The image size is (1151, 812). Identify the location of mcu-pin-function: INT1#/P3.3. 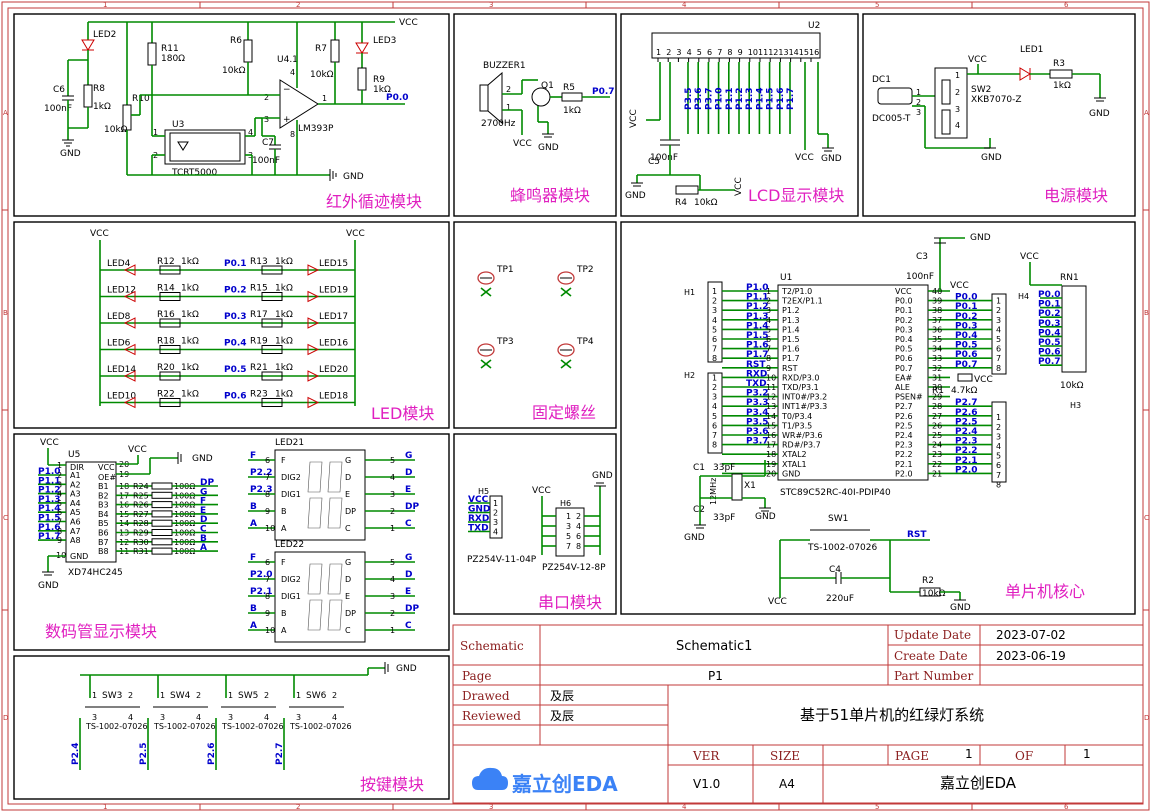
(804, 406).